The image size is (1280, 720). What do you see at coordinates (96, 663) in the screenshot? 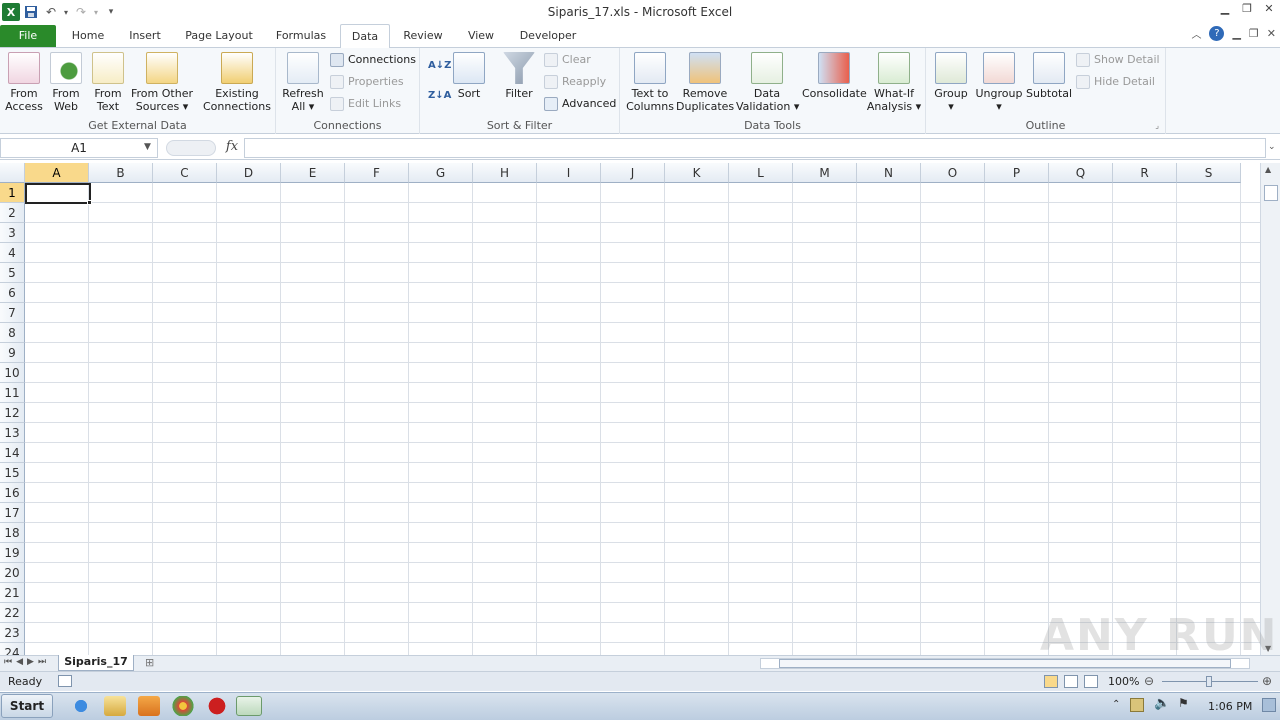
I see `sheet-tab-siparis-17: Siparis_17` at bounding box center [96, 663].